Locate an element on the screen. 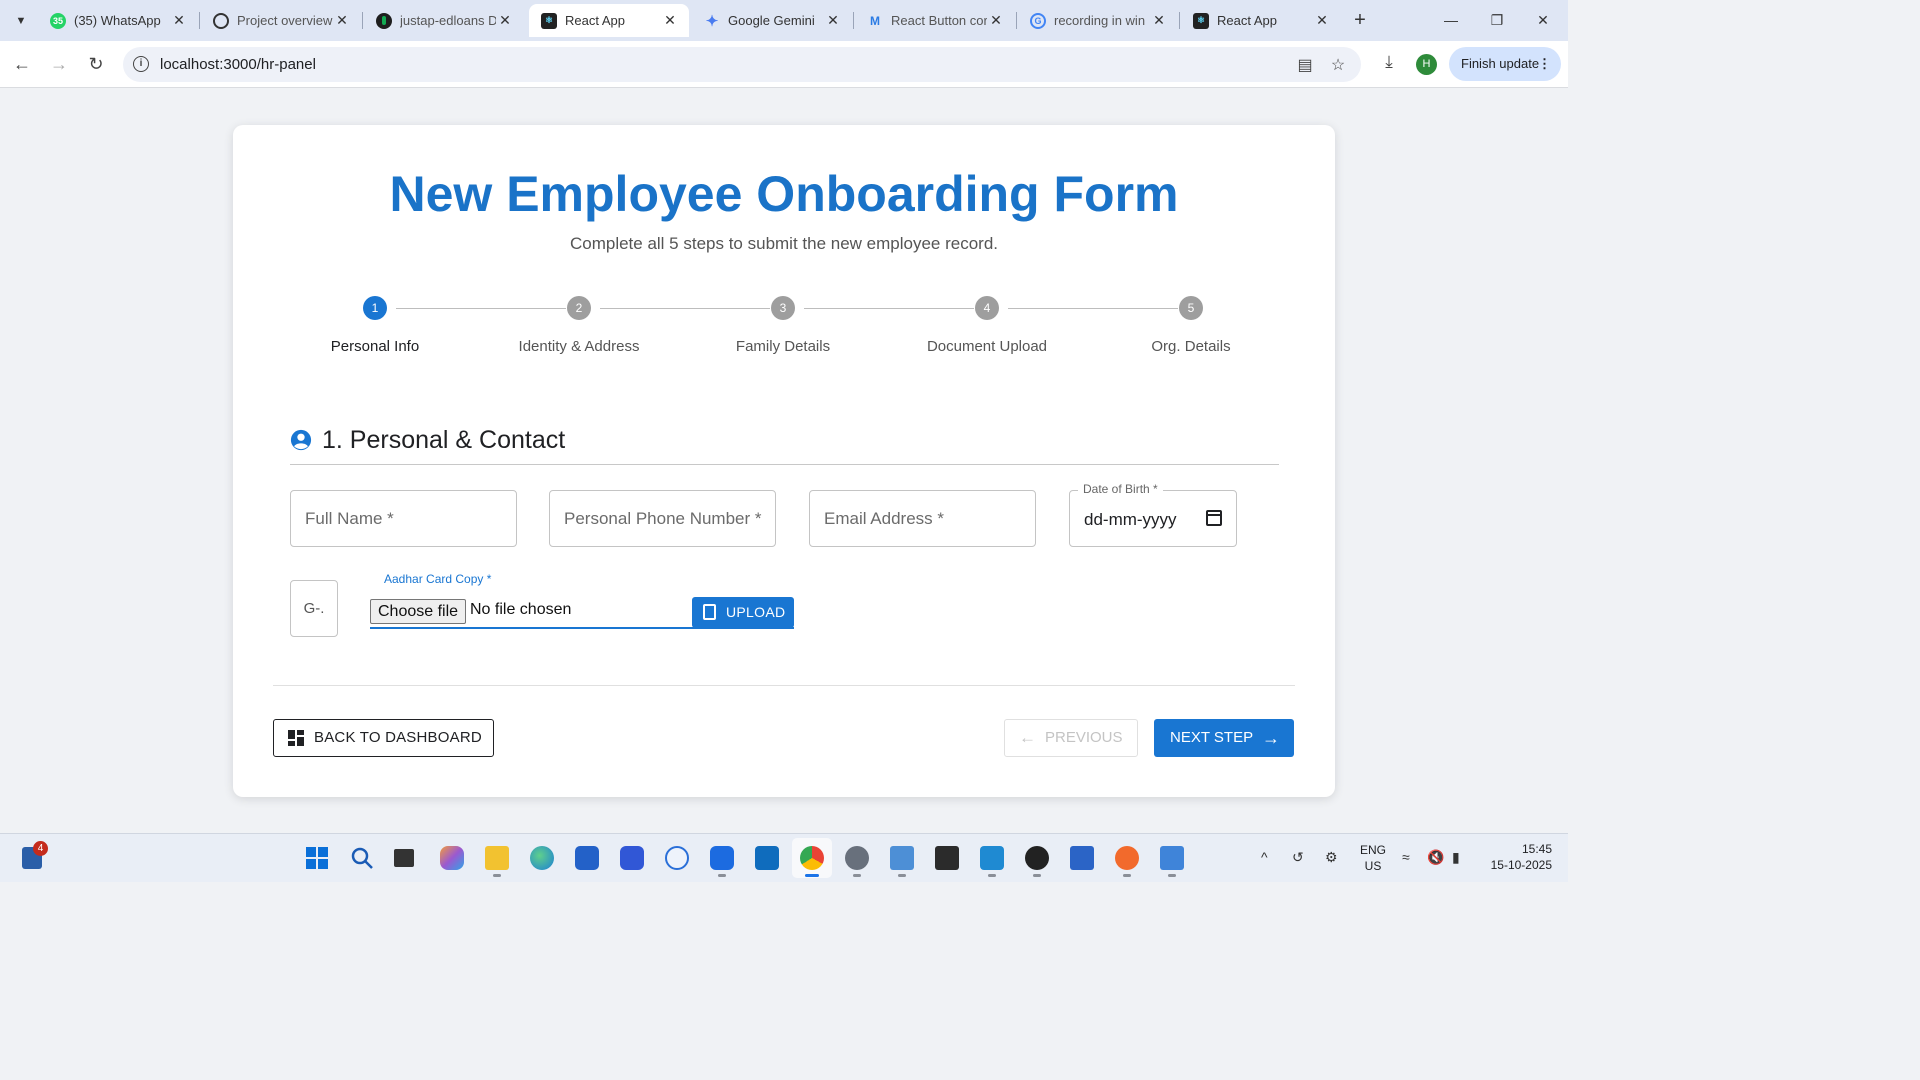 The height and width of the screenshot is (1080, 1920). copilot-icon is located at coordinates (452, 858).